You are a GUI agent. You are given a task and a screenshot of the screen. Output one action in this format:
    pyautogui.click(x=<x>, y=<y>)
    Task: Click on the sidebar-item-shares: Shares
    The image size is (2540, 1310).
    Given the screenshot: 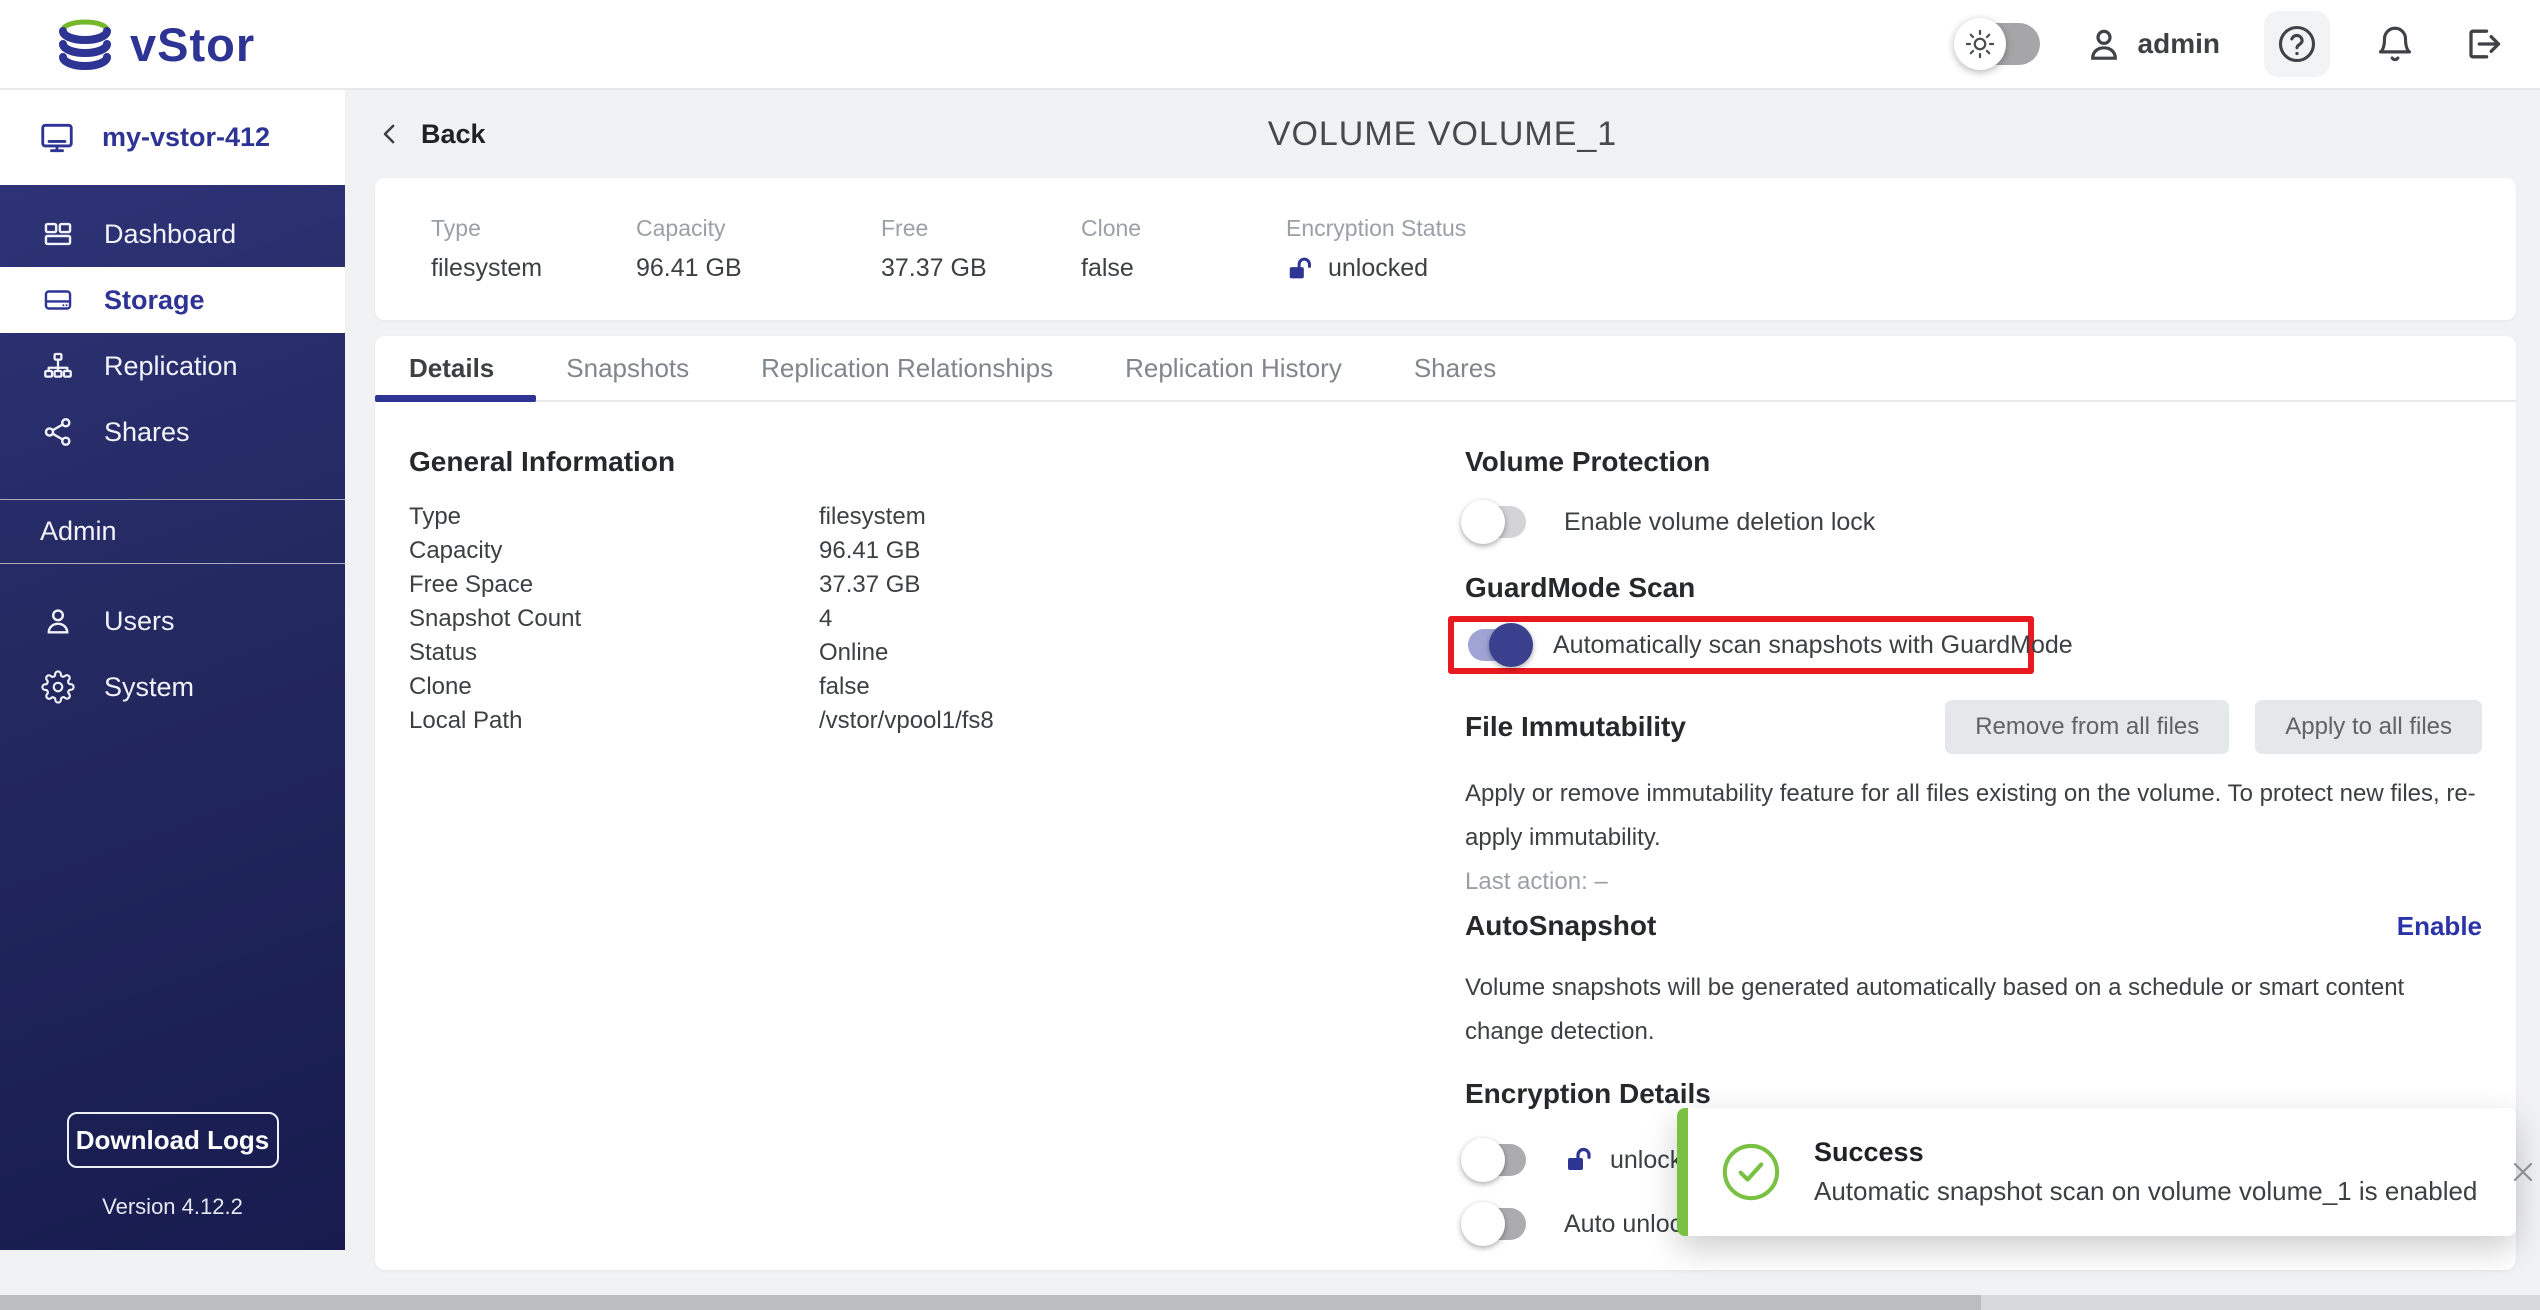 What is the action you would take?
    pyautogui.click(x=172, y=432)
    